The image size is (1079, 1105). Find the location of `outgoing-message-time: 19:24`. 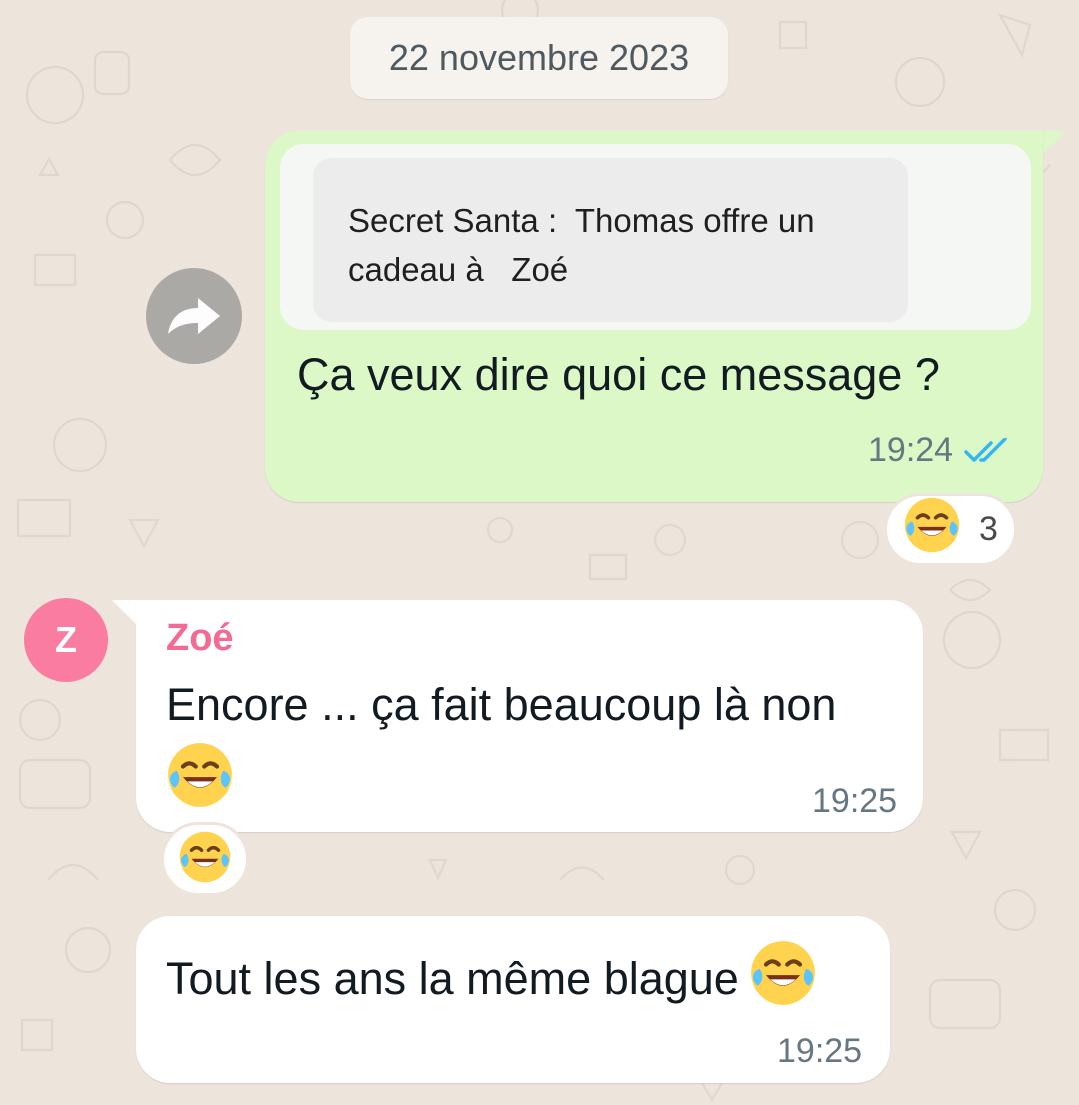

outgoing-message-time: 19:24 is located at coordinates (911, 450).